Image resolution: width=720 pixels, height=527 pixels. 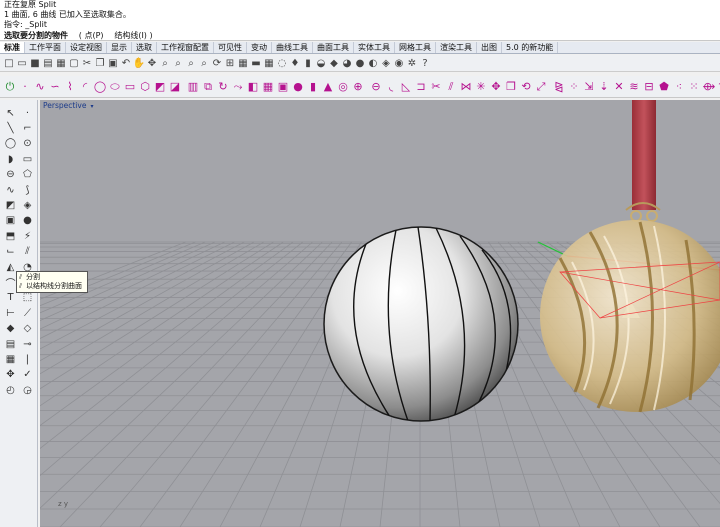 I want to click on pentagon-icon: ⬟, so click(x=664, y=87).